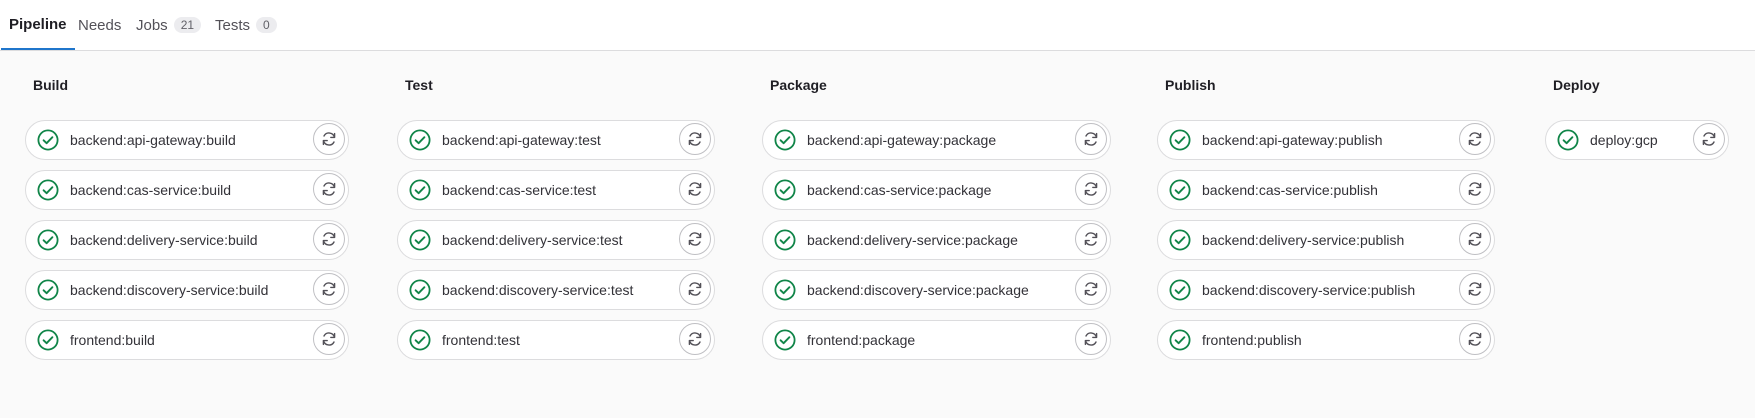  I want to click on job-name: backend:discovery-service:build, so click(169, 290).